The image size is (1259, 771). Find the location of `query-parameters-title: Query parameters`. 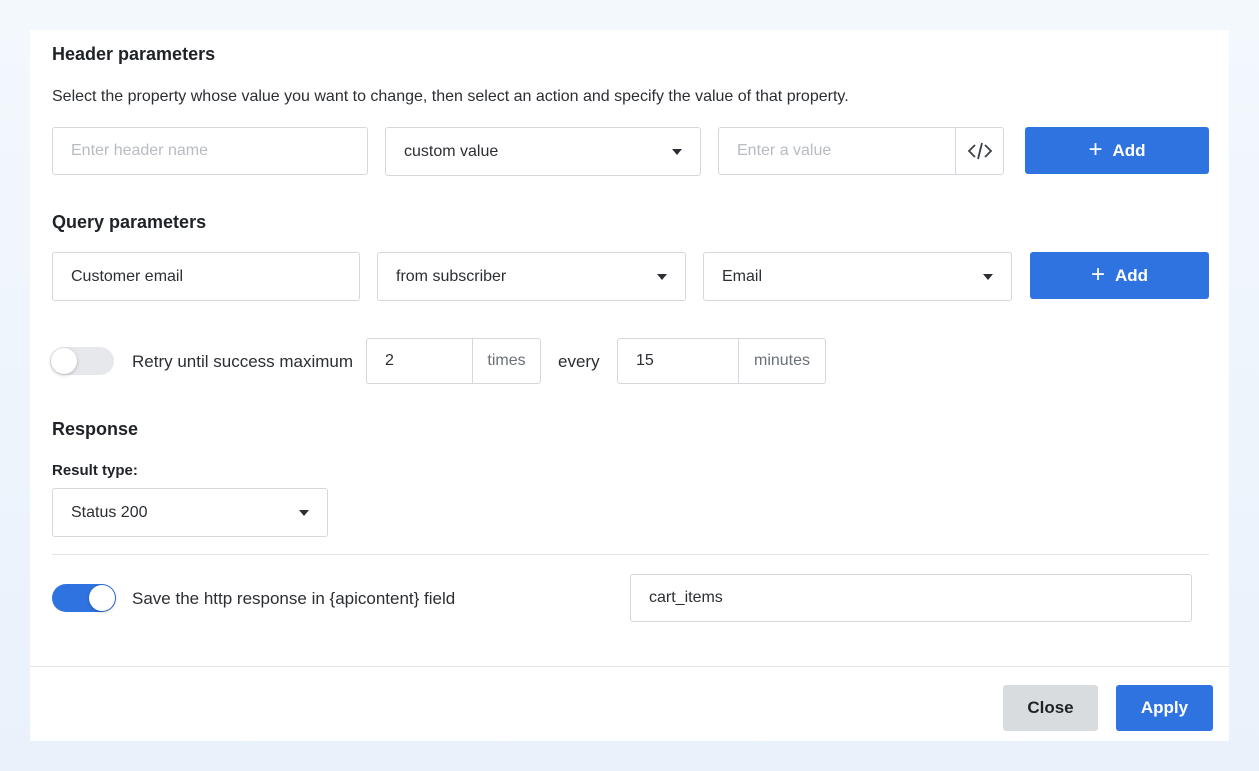

query-parameters-title: Query parameters is located at coordinates (129, 222).